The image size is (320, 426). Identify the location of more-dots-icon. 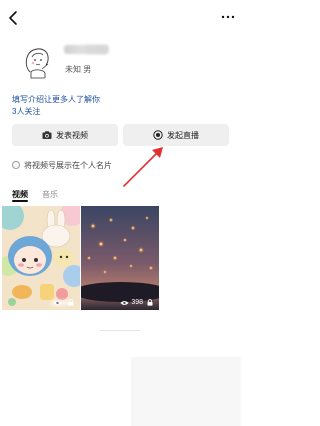
(228, 17).